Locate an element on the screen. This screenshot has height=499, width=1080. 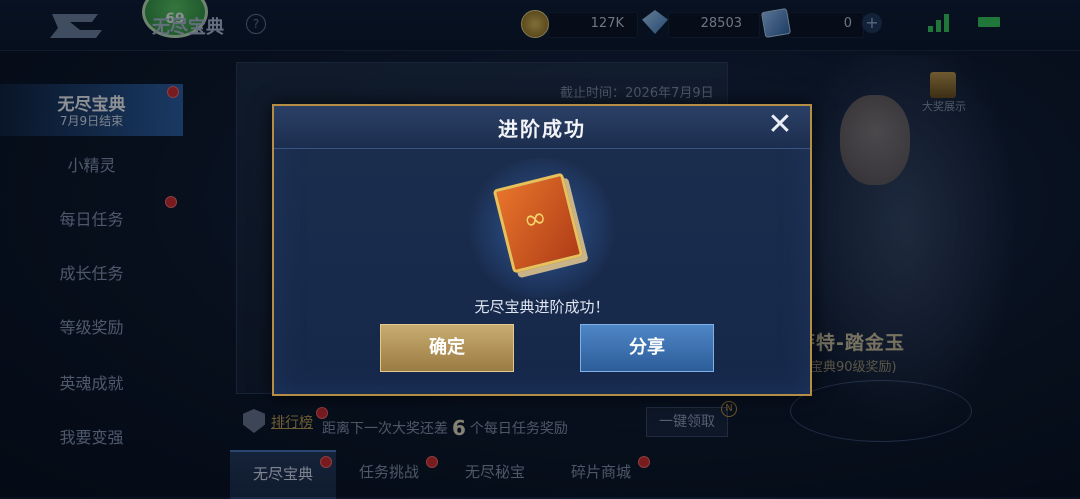
dialog-header: 进阶成功 ✕ is located at coordinates (542, 127).